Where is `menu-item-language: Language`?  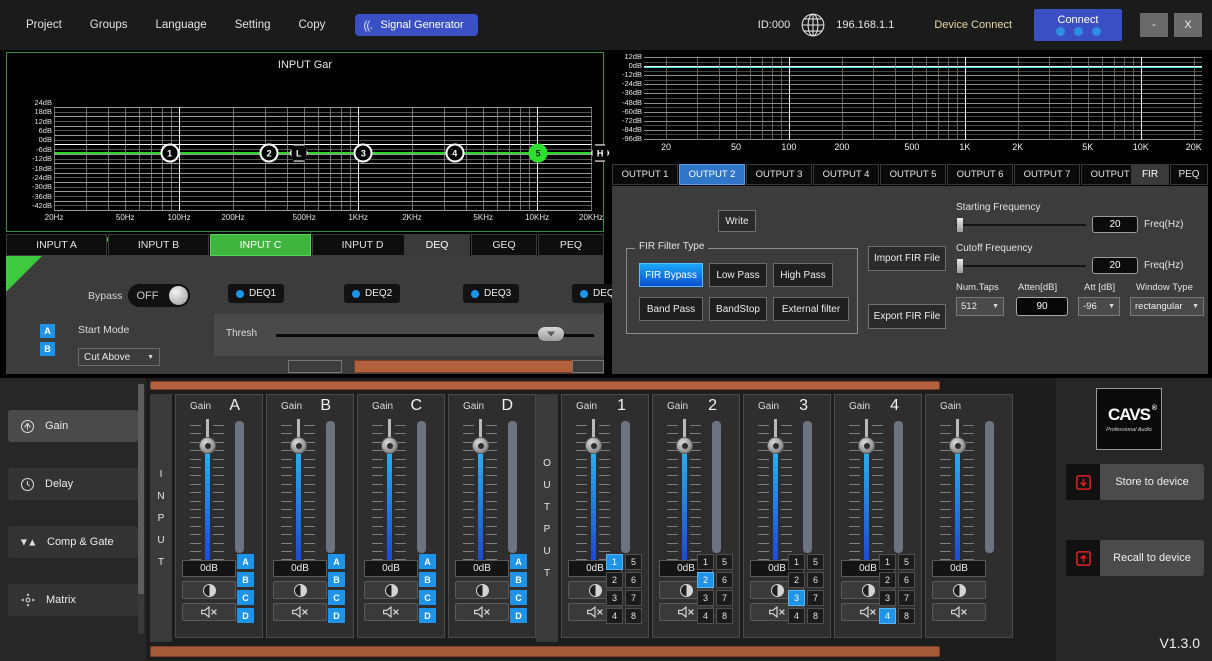 menu-item-language: Language is located at coordinates (181, 25).